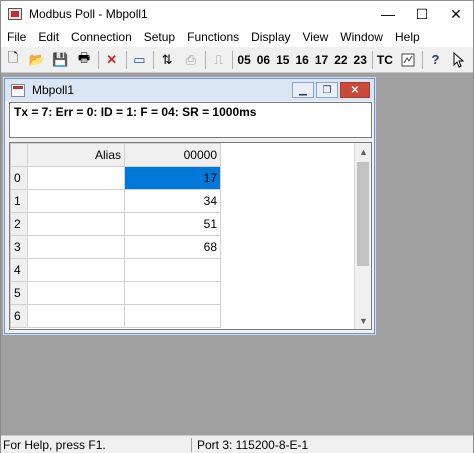 The image size is (474, 453). What do you see at coordinates (84, 60) in the screenshot?
I see `print-icon: 🖶` at bounding box center [84, 60].